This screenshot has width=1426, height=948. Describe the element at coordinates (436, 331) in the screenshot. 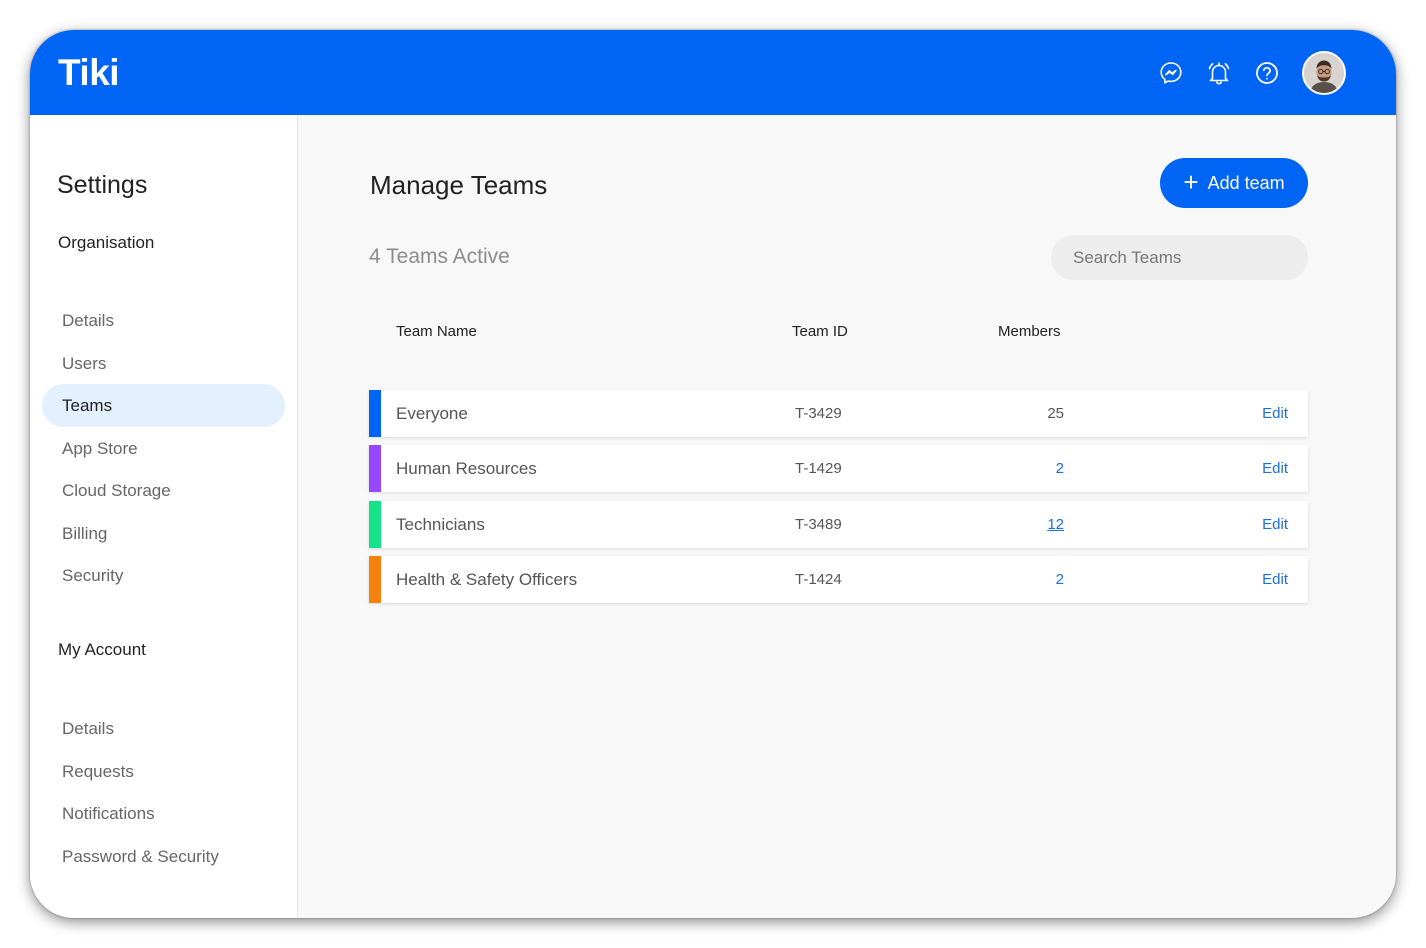

I see `column-header-team-name: Team Name` at that location.